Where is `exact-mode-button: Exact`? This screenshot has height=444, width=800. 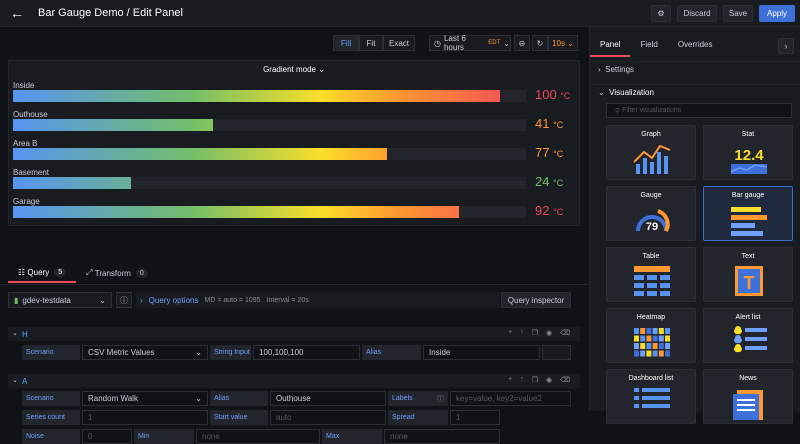 exact-mode-button: Exact is located at coordinates (399, 43).